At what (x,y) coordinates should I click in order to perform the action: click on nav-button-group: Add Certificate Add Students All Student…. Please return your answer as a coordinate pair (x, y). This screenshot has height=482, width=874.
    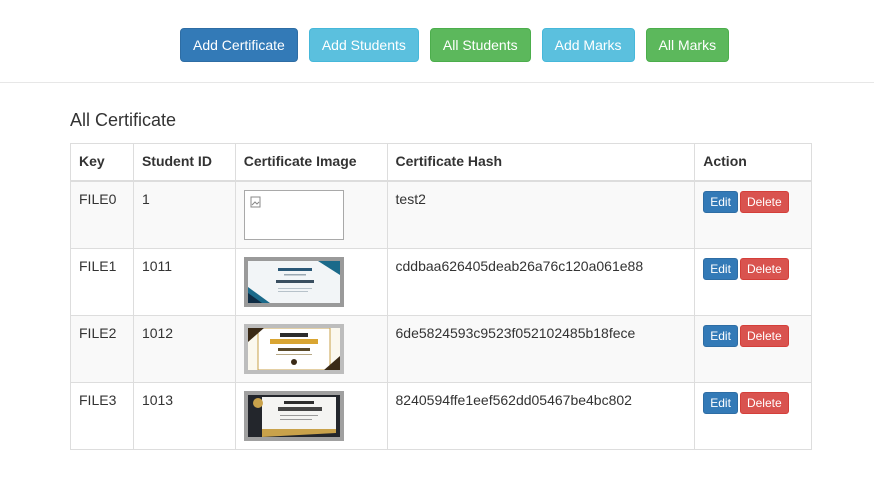
    Looking at the image, I should click on (460, 45).